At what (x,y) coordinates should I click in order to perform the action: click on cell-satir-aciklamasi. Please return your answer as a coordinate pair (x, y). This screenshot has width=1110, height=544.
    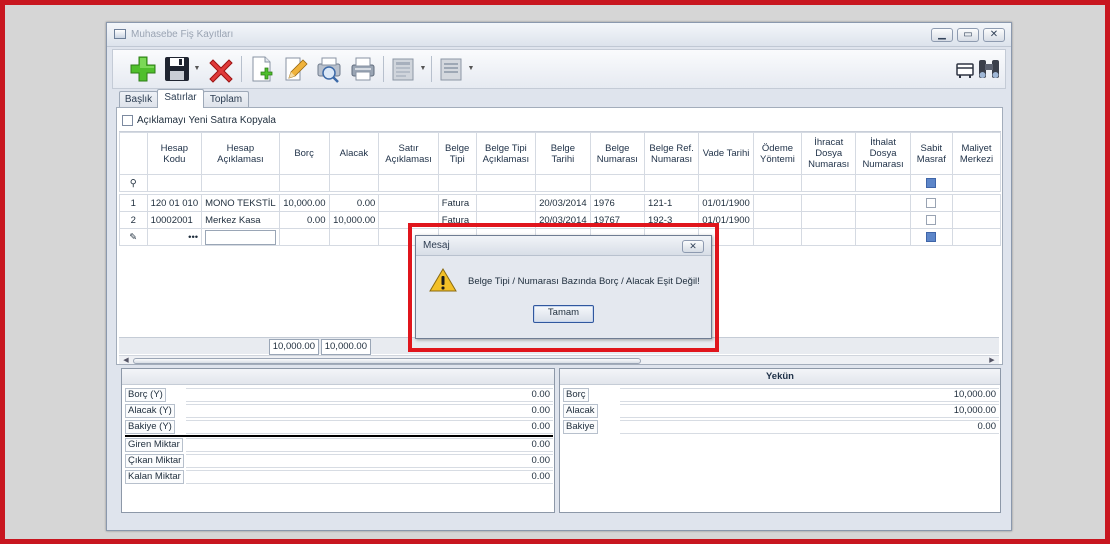
    Looking at the image, I should click on (408, 203).